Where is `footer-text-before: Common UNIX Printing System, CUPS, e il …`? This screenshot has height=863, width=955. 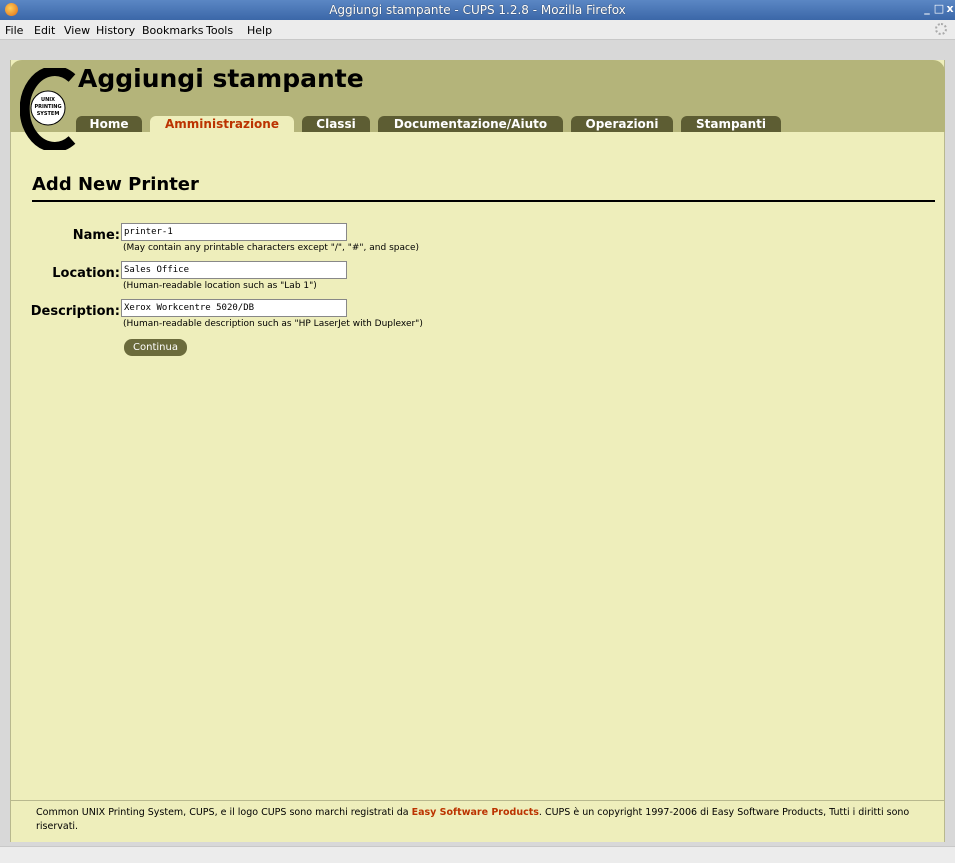 footer-text-before: Common UNIX Printing System, CUPS, e il … is located at coordinates (224, 812).